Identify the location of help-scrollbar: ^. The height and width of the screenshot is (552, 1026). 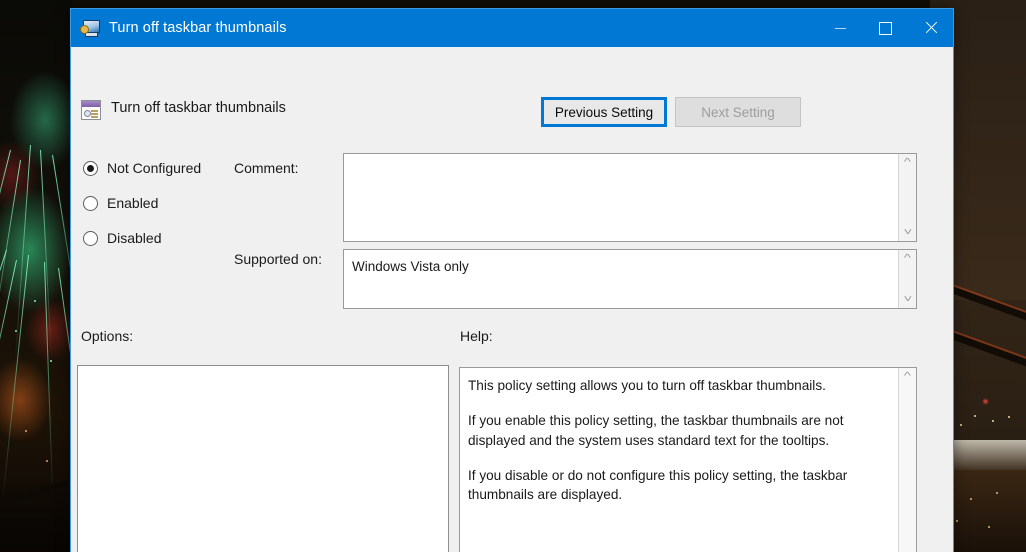
(907, 460).